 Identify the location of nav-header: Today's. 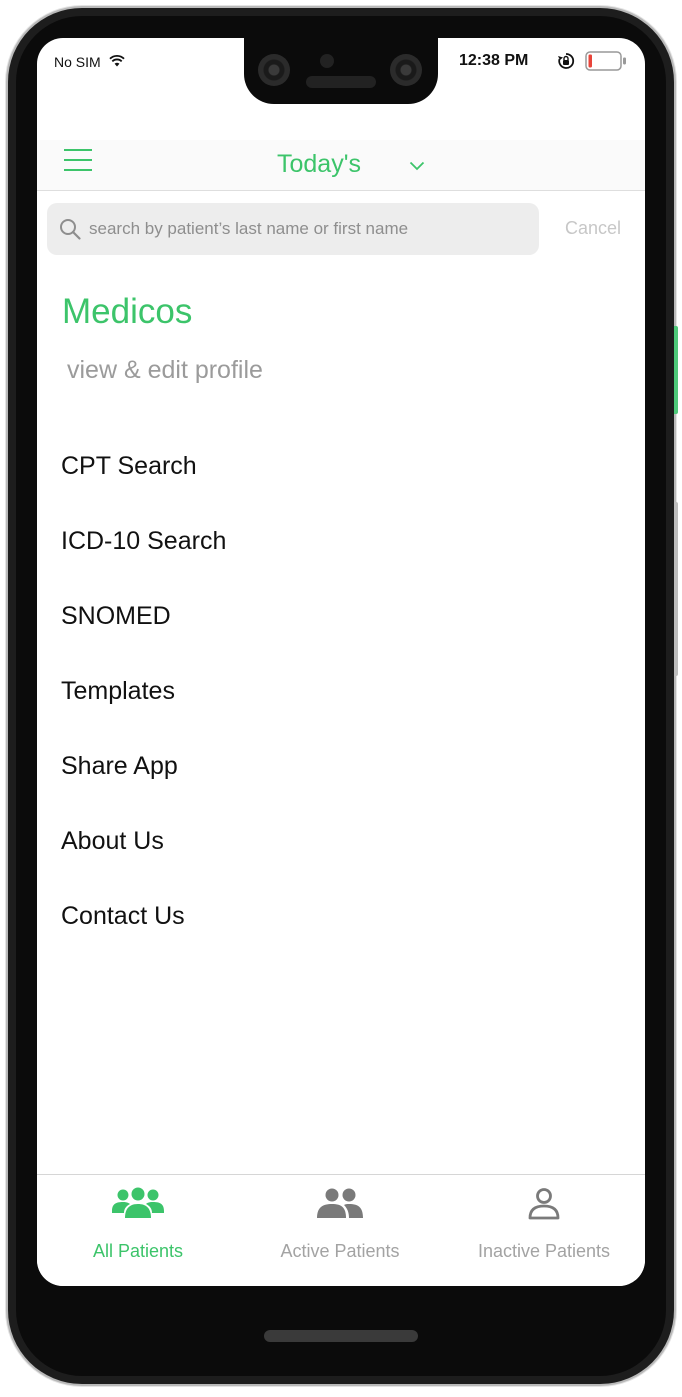
(341, 165).